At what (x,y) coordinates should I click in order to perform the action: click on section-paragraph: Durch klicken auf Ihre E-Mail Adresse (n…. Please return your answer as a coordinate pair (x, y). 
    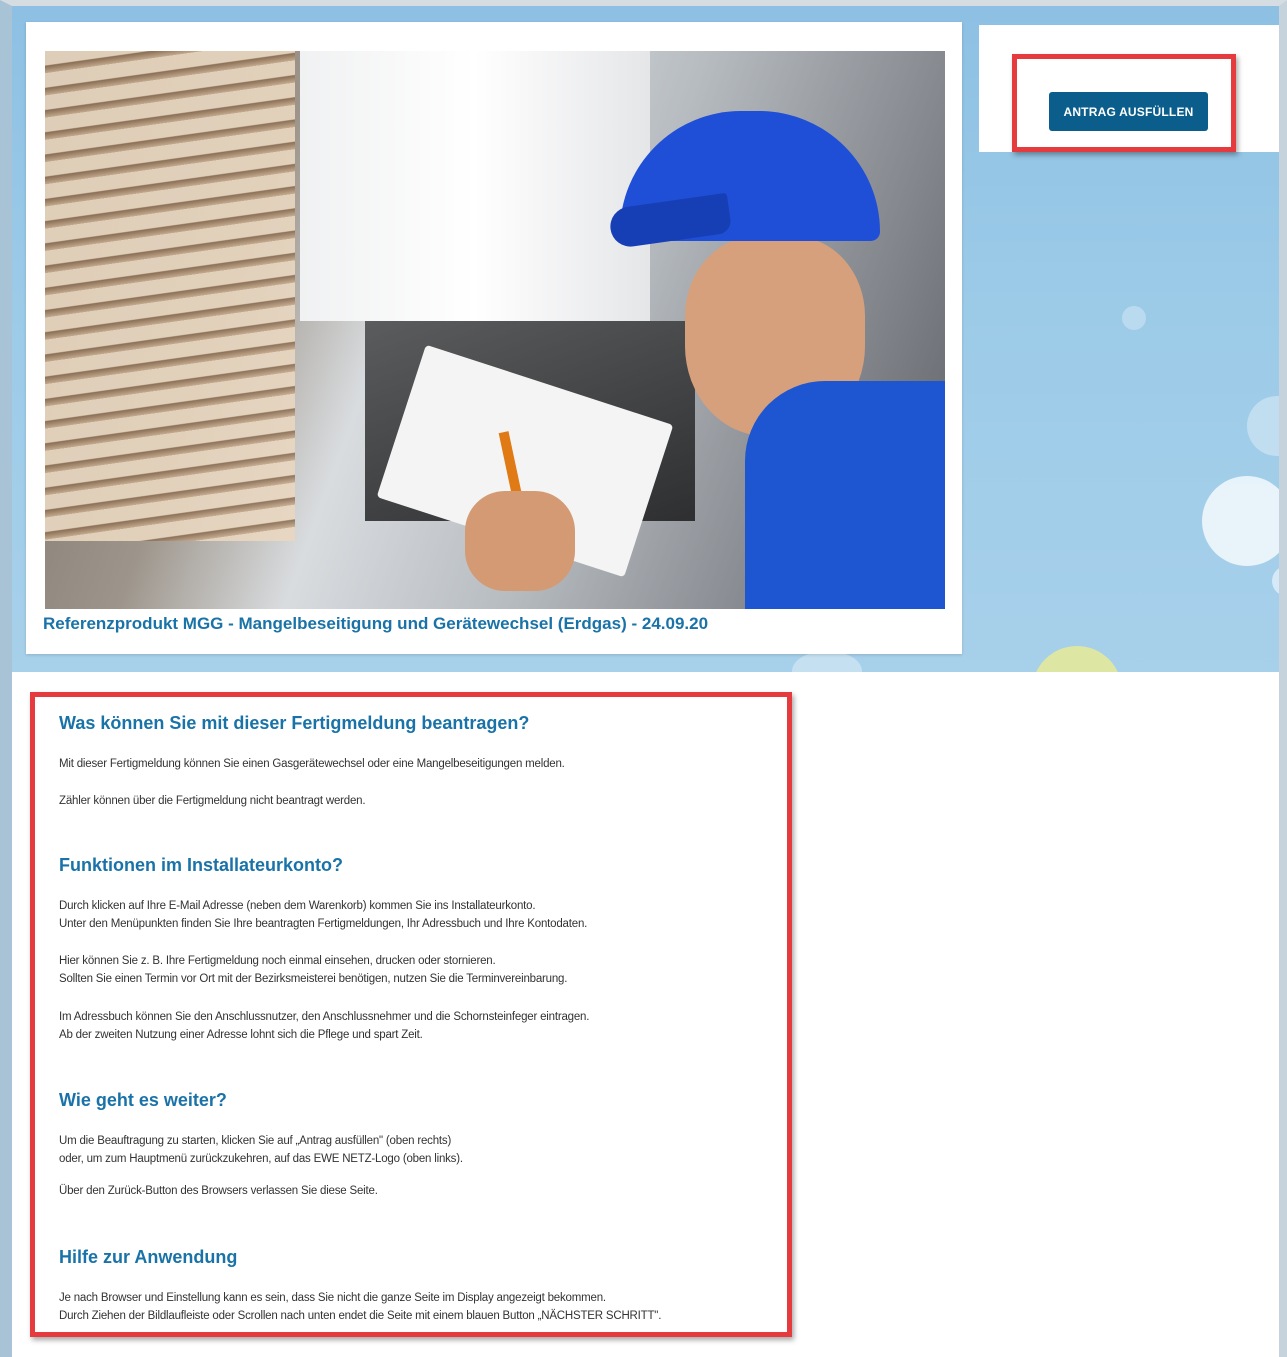
    Looking at the image, I should click on (297, 906).